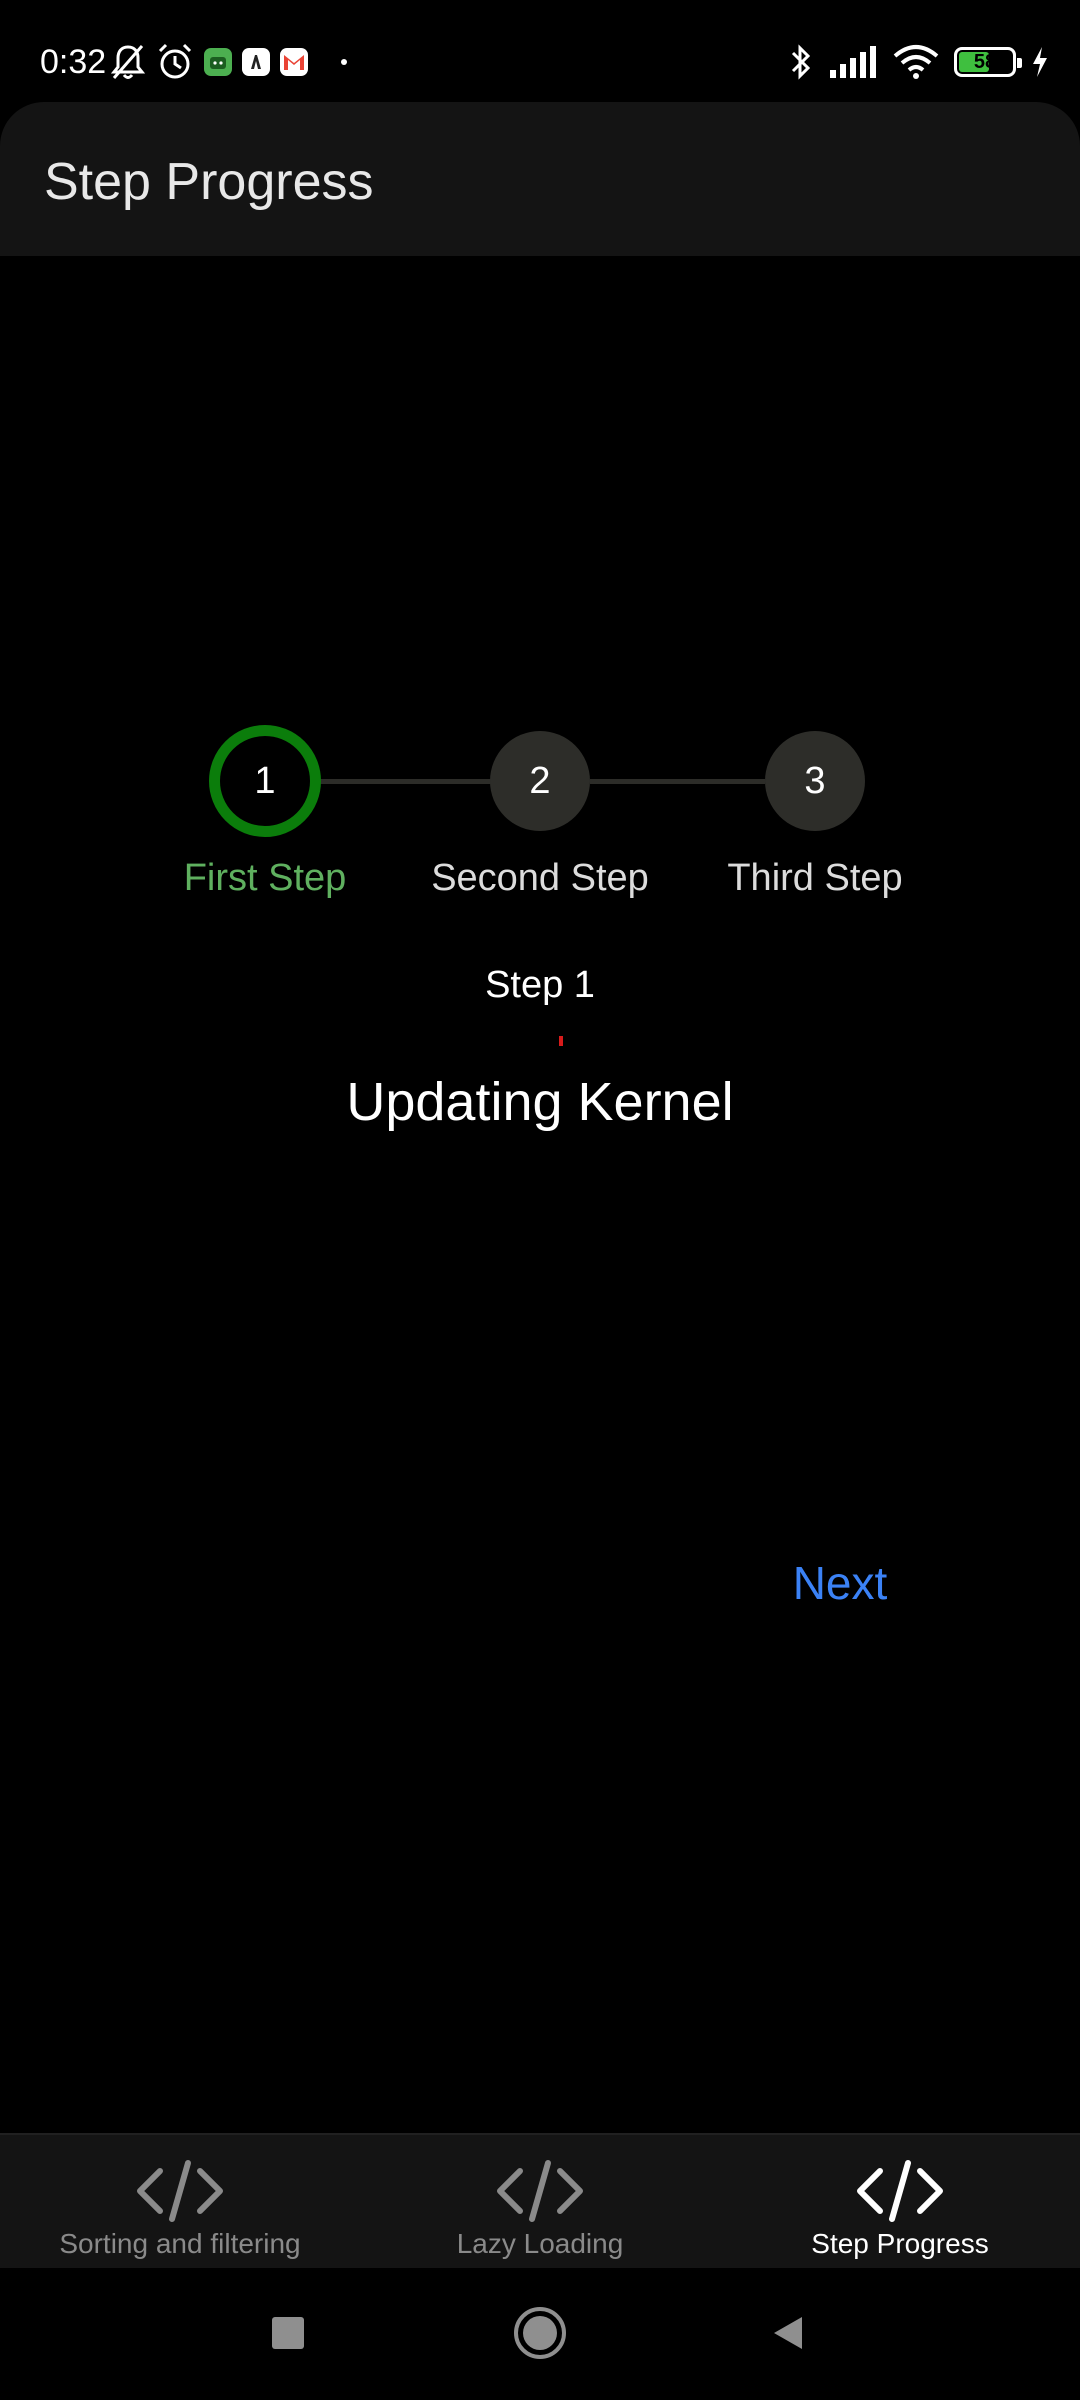 The width and height of the screenshot is (1080, 2400). What do you see at coordinates (180, 2243) in the screenshot?
I see `nav-label-sorting-and-filtering: Sorting and filtering` at bounding box center [180, 2243].